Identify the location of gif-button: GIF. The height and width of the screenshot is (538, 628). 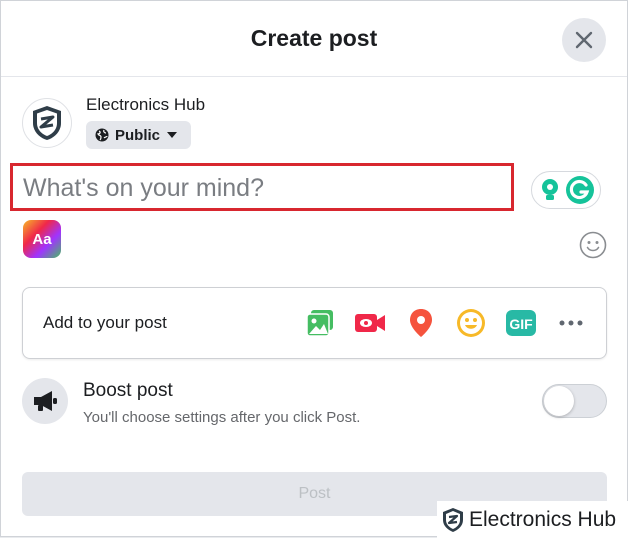
(521, 323).